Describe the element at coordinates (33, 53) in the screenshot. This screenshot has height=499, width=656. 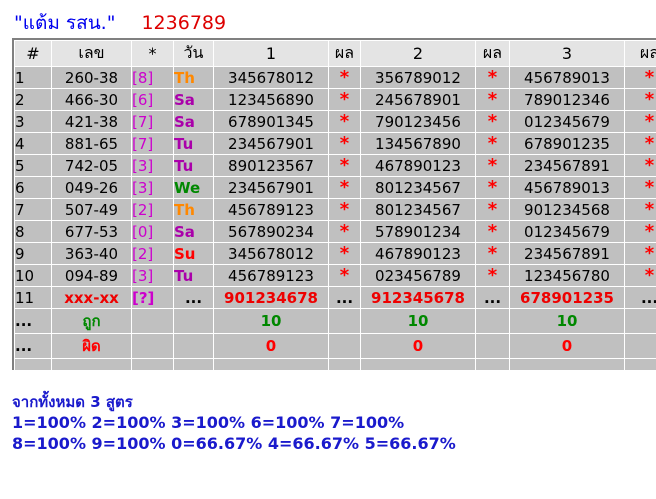
I see `column-header: #` at that location.